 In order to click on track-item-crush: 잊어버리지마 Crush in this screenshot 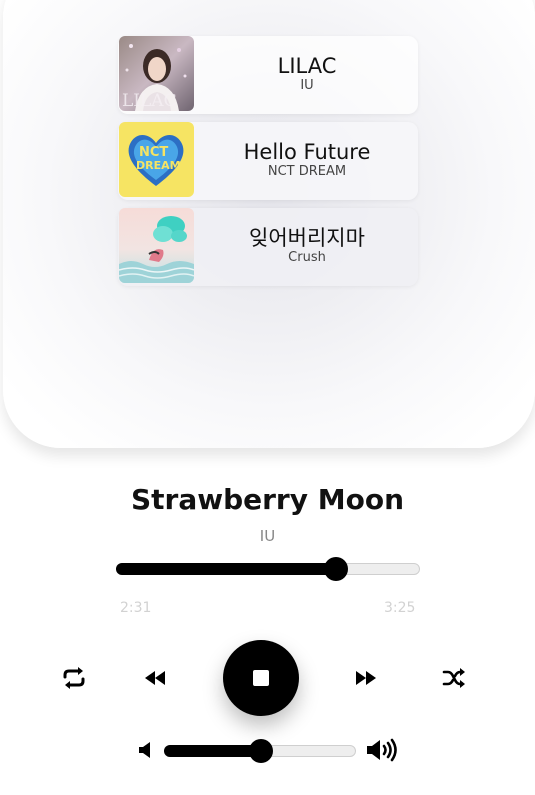, I will do `click(268, 247)`.